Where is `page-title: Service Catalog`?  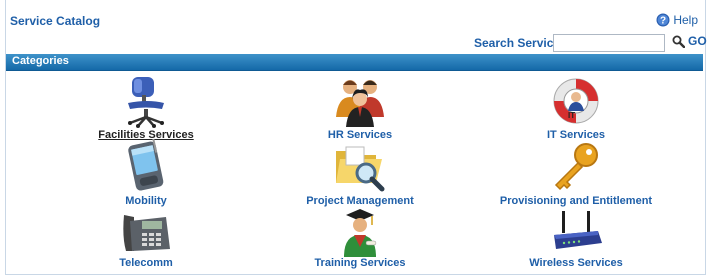
page-title: Service Catalog is located at coordinates (55, 21).